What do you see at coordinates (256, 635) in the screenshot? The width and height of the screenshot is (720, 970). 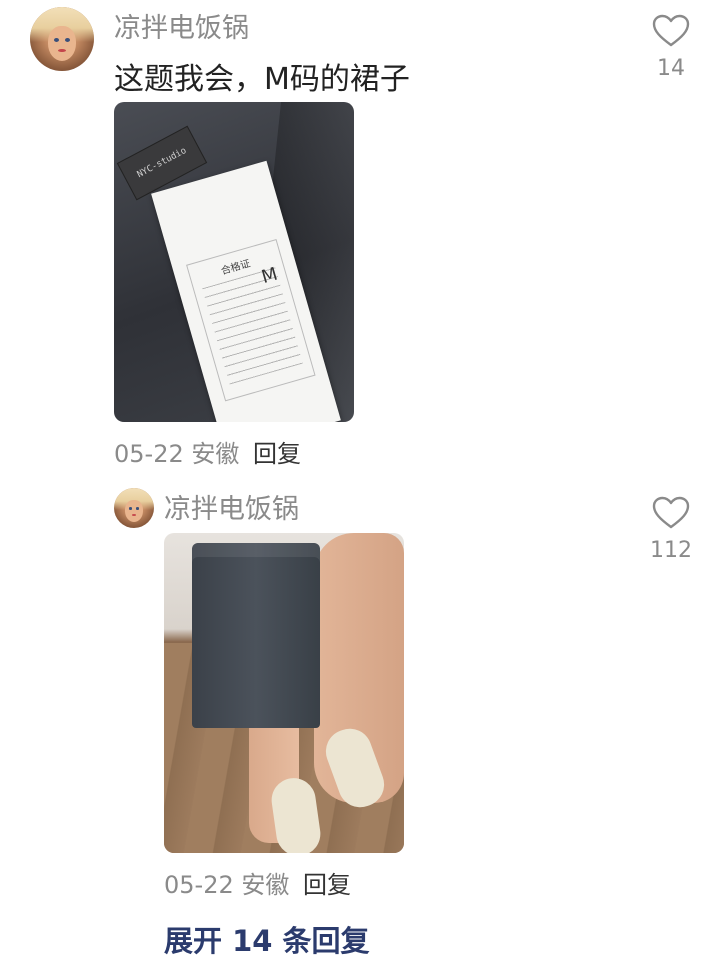 I see `skirt` at bounding box center [256, 635].